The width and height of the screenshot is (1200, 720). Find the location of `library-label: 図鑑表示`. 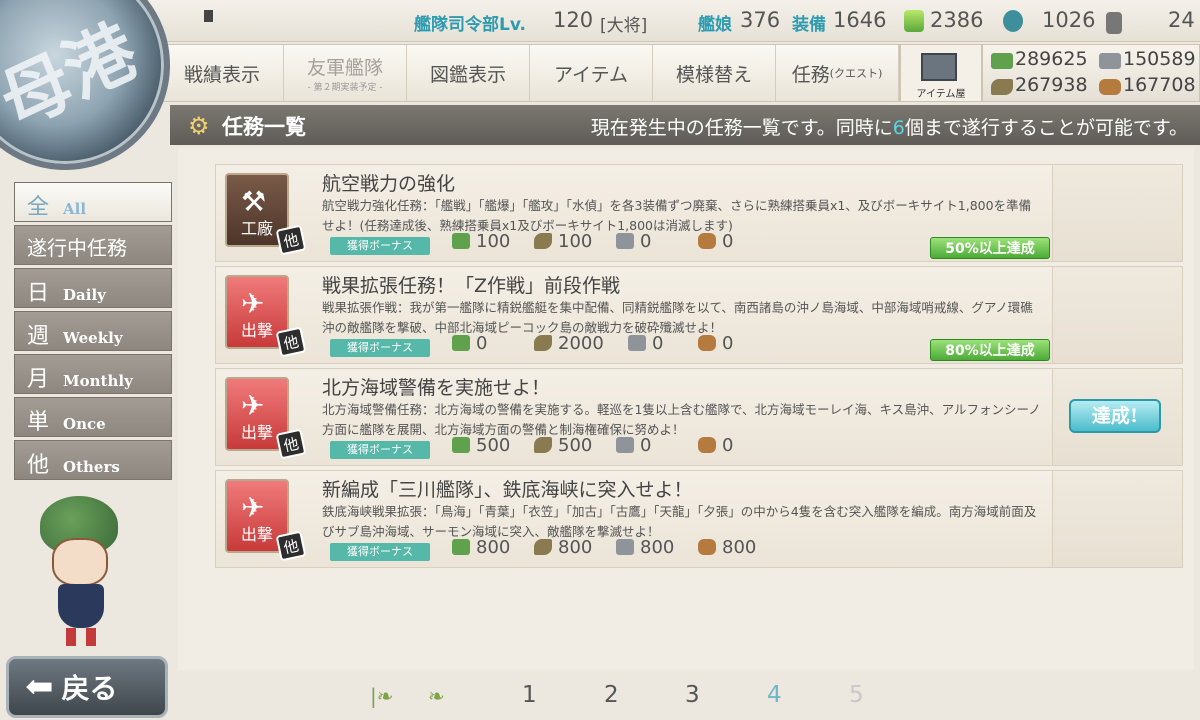

library-label: 図鑑表示 is located at coordinates (467, 74).